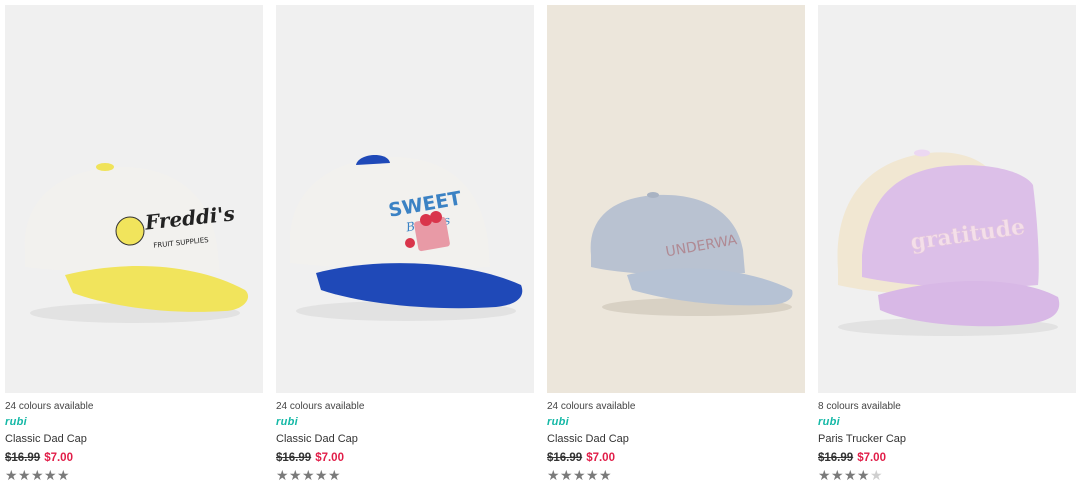 This screenshot has height=494, width=1080. What do you see at coordinates (947, 439) in the screenshot?
I see `product-title: Paris Trucker Cap` at bounding box center [947, 439].